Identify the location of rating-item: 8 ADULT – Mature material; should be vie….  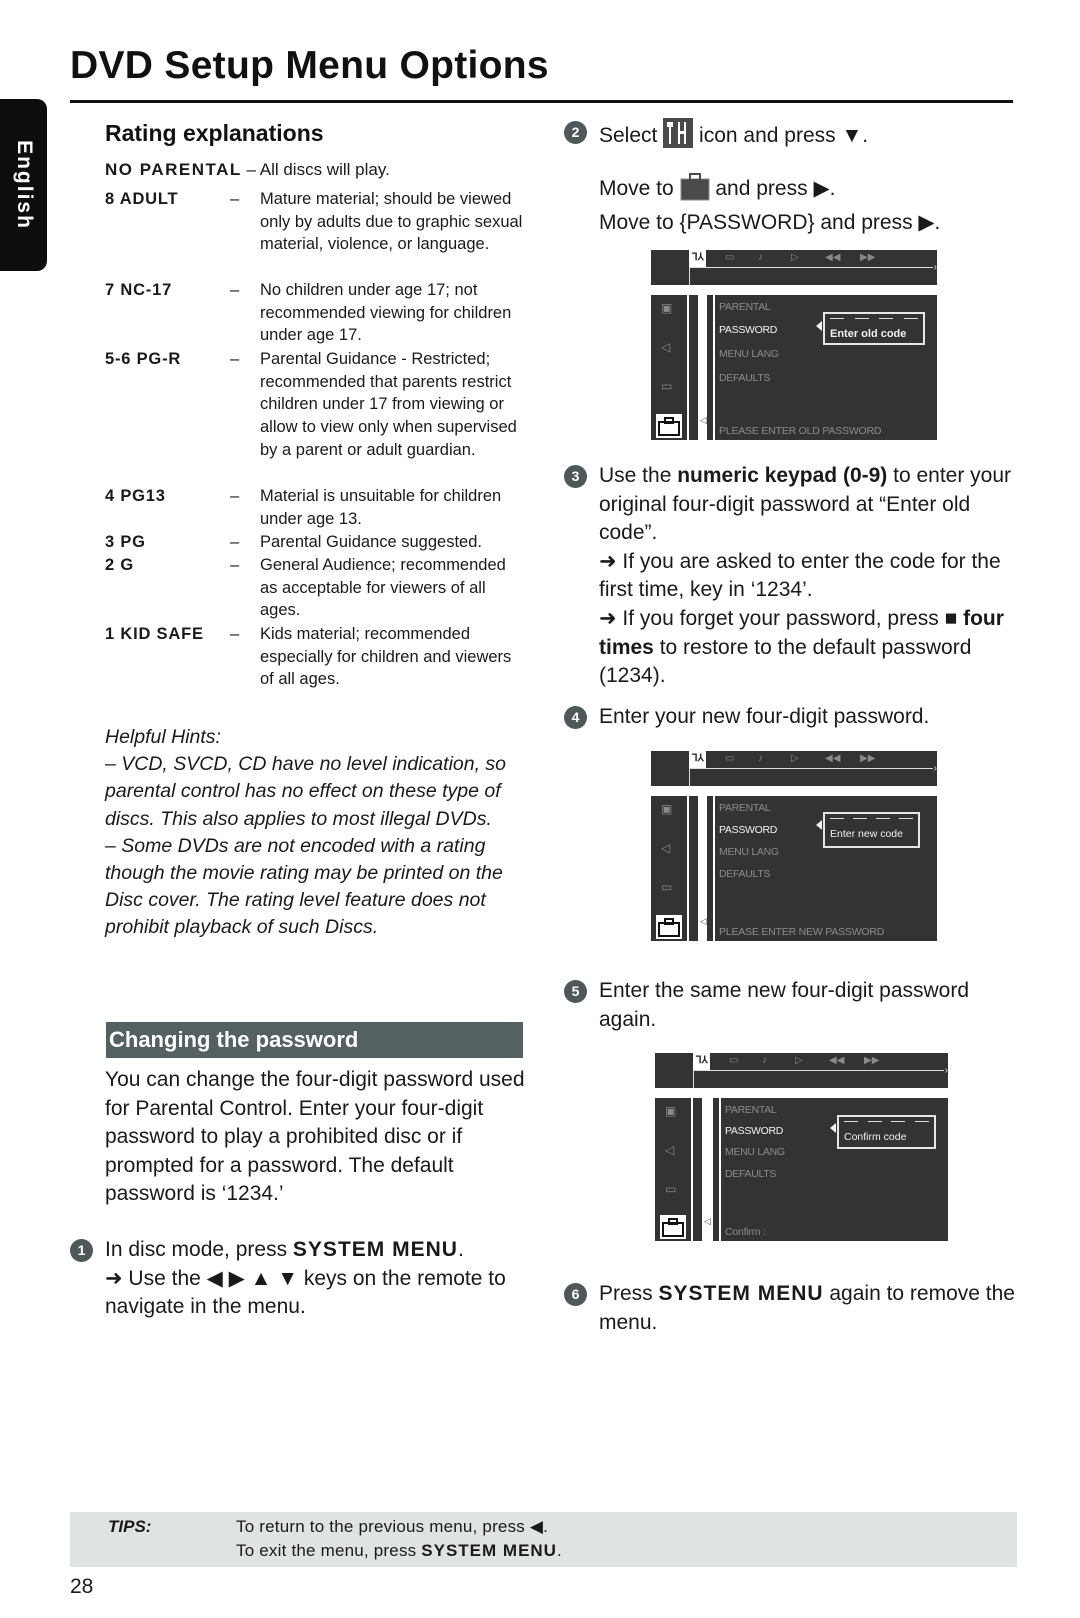
(315, 233).